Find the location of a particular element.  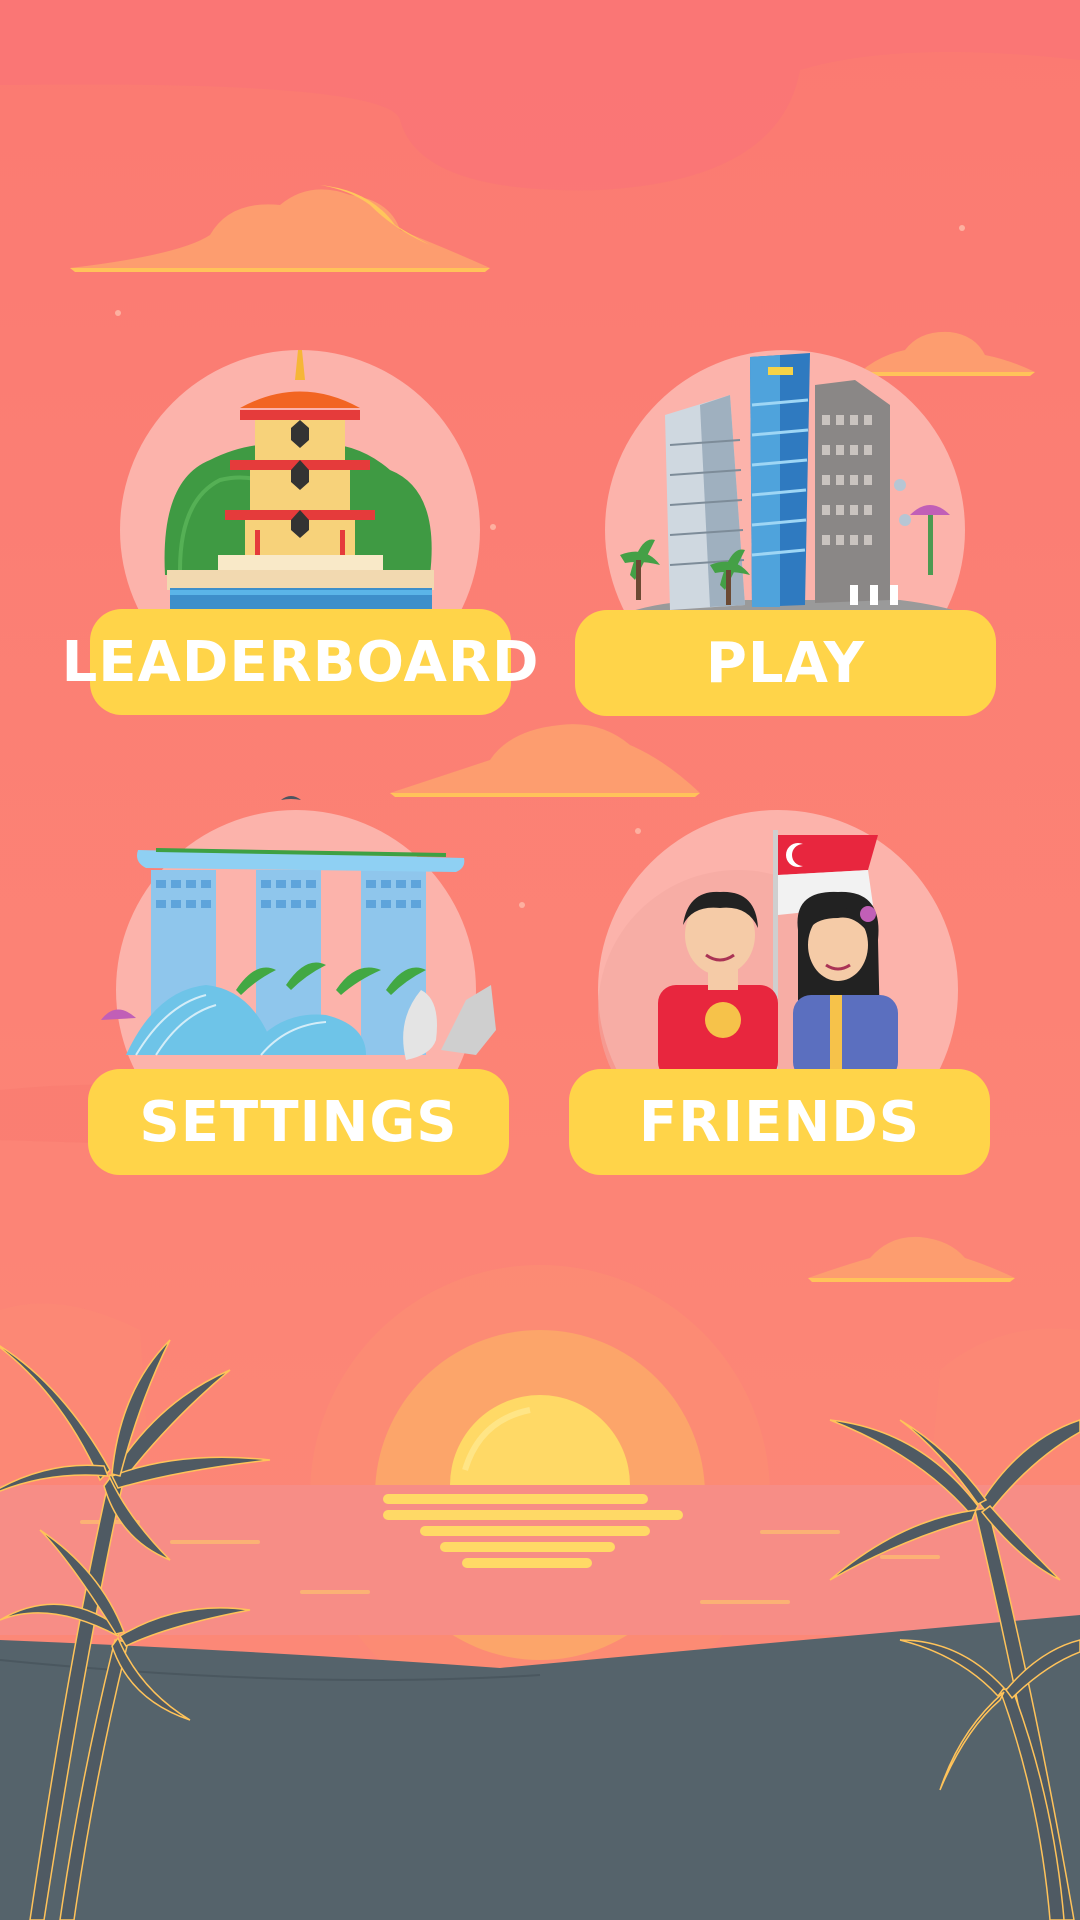

pagoda-icon is located at coordinates (300, 482).